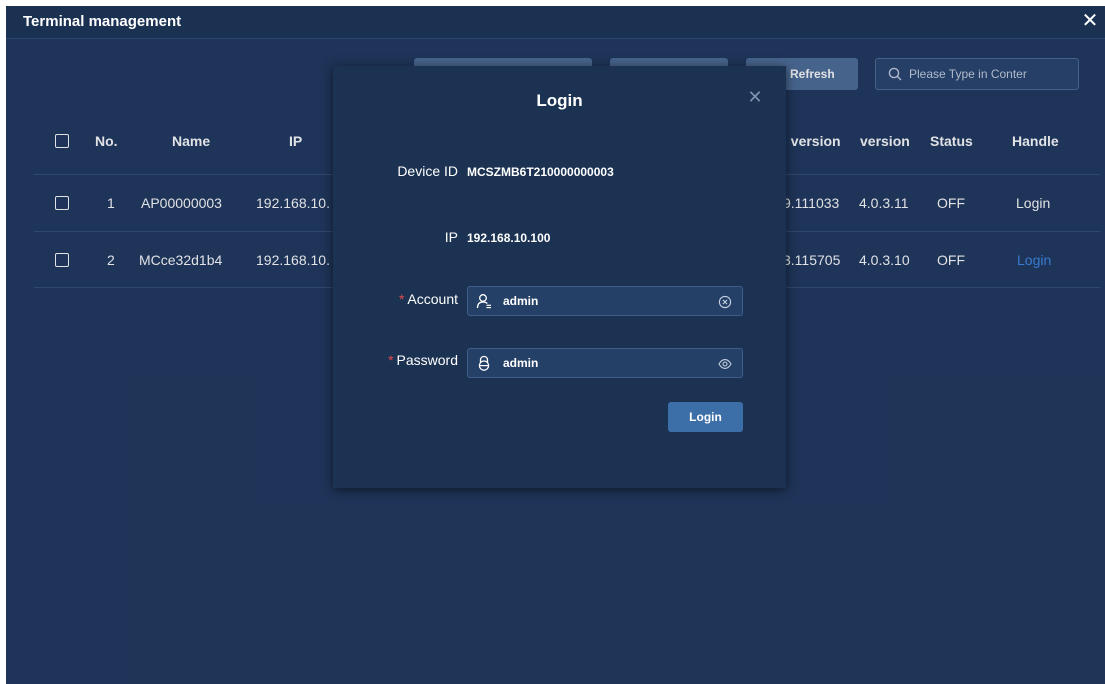  I want to click on account-label-text: Account, so click(432, 299).